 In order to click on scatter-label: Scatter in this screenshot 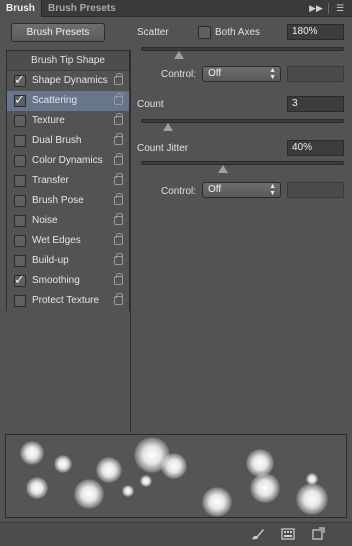, I will do `click(153, 32)`.